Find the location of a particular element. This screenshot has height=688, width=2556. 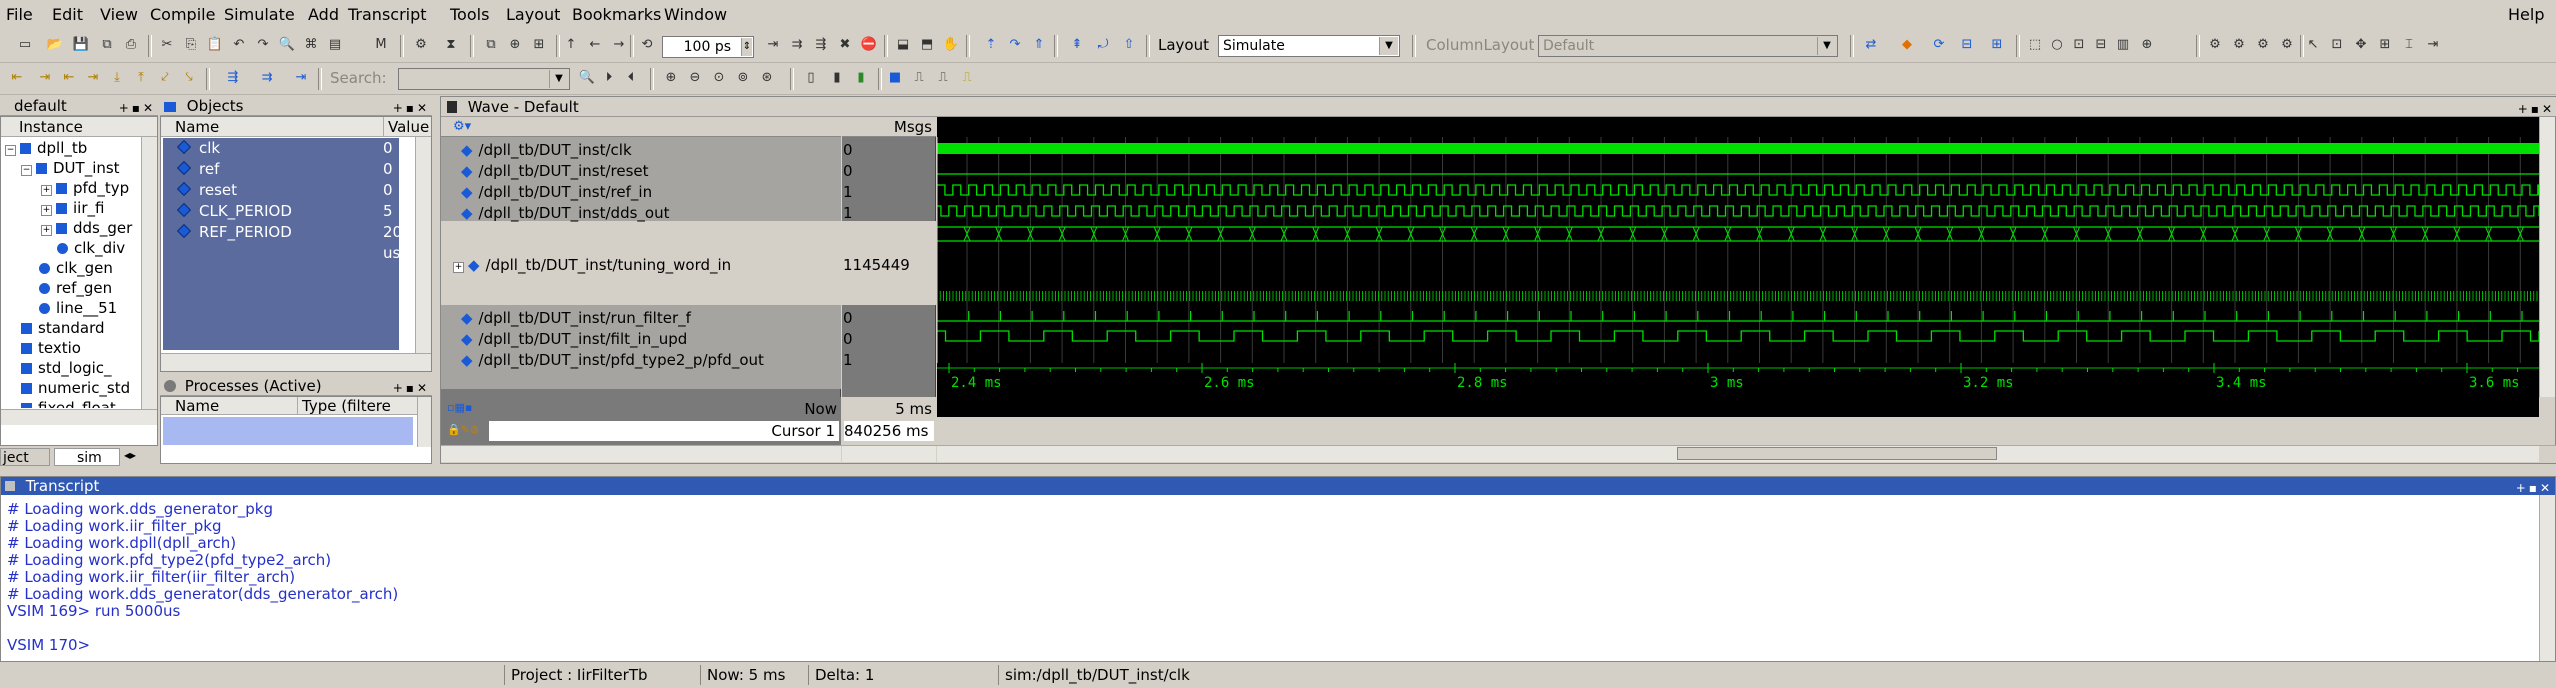

step-over-icon: ⬒ is located at coordinates (927, 45).